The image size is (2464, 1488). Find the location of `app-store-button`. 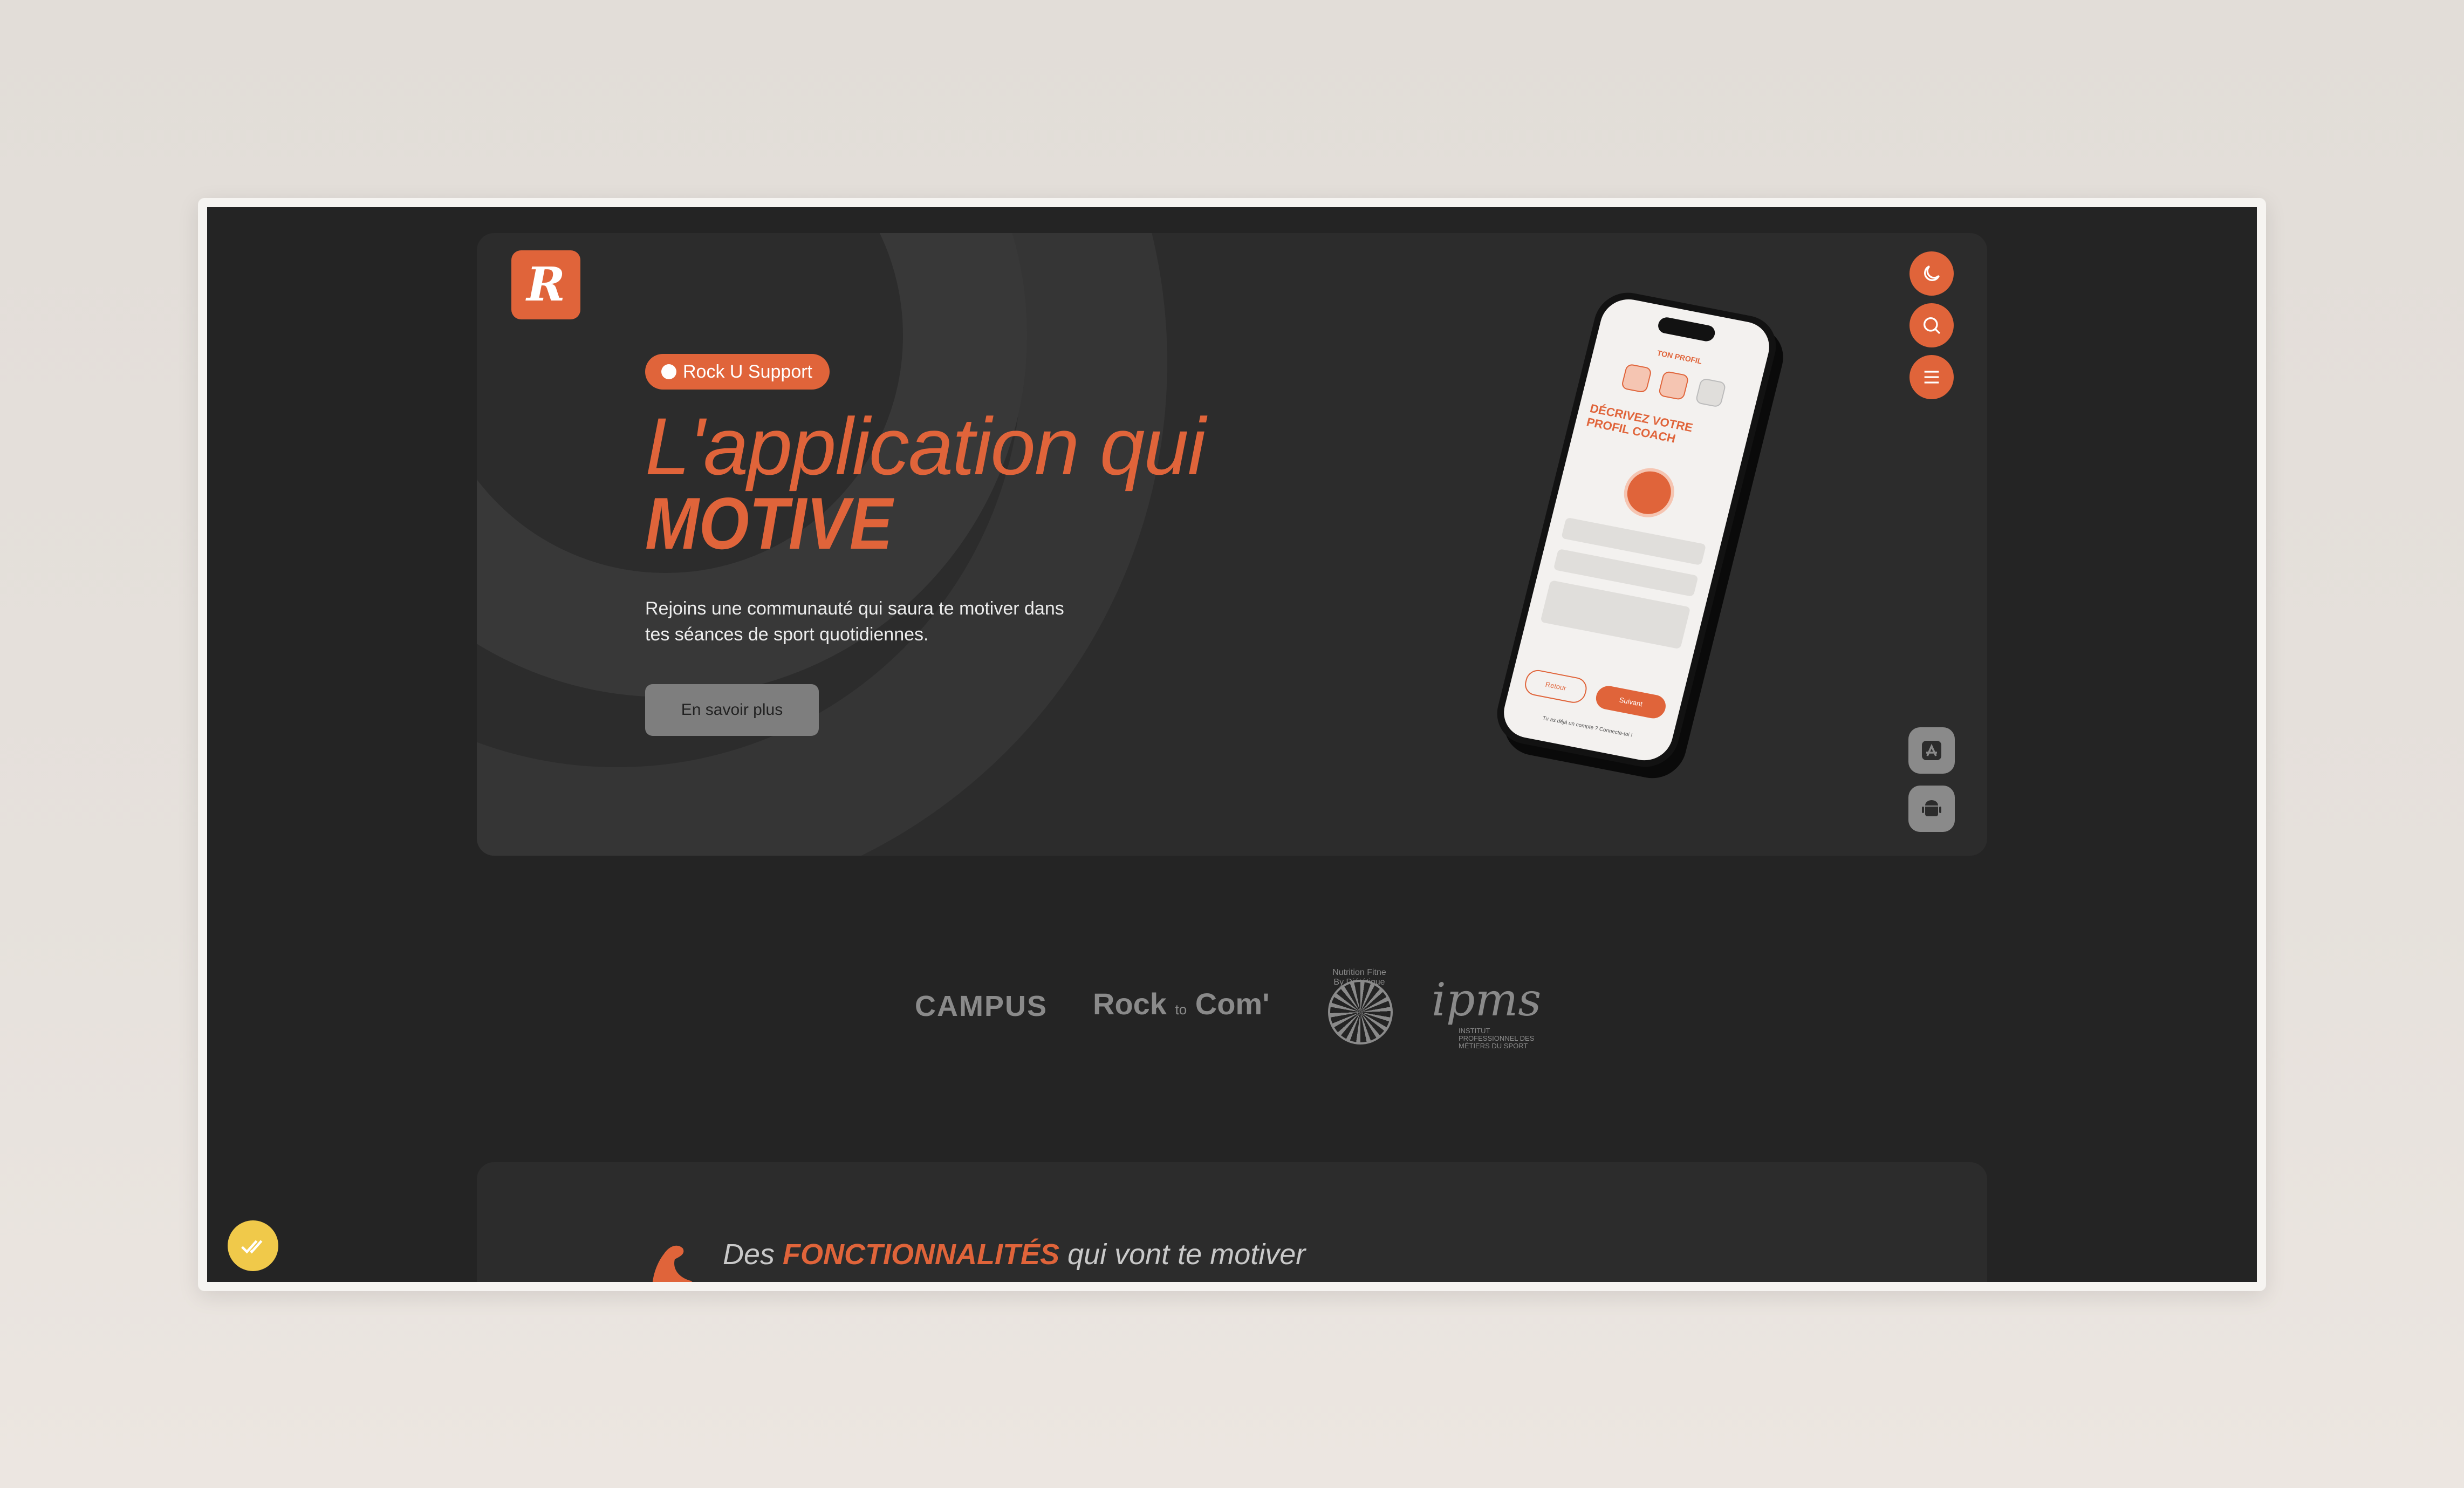

app-store-button is located at coordinates (1931, 750).